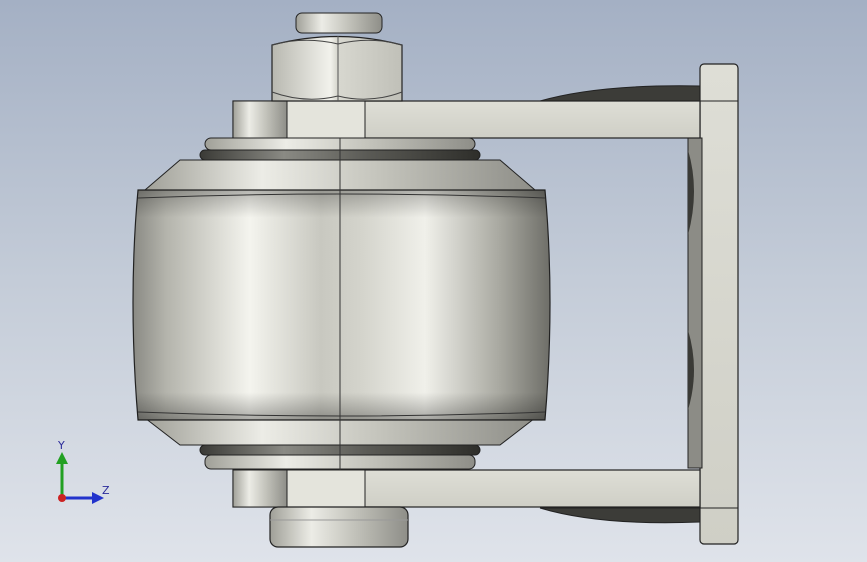 This screenshot has width=867, height=562. What do you see at coordinates (620, 515) in the screenshot?
I see `flange-lobe-bottom` at bounding box center [620, 515].